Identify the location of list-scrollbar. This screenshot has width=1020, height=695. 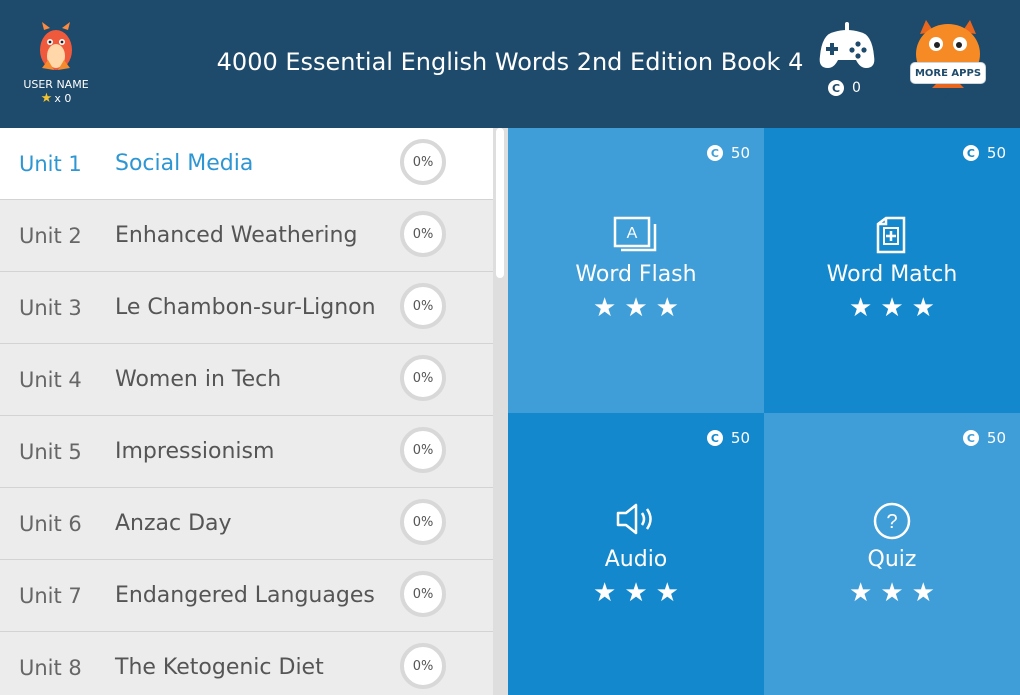
(500, 411).